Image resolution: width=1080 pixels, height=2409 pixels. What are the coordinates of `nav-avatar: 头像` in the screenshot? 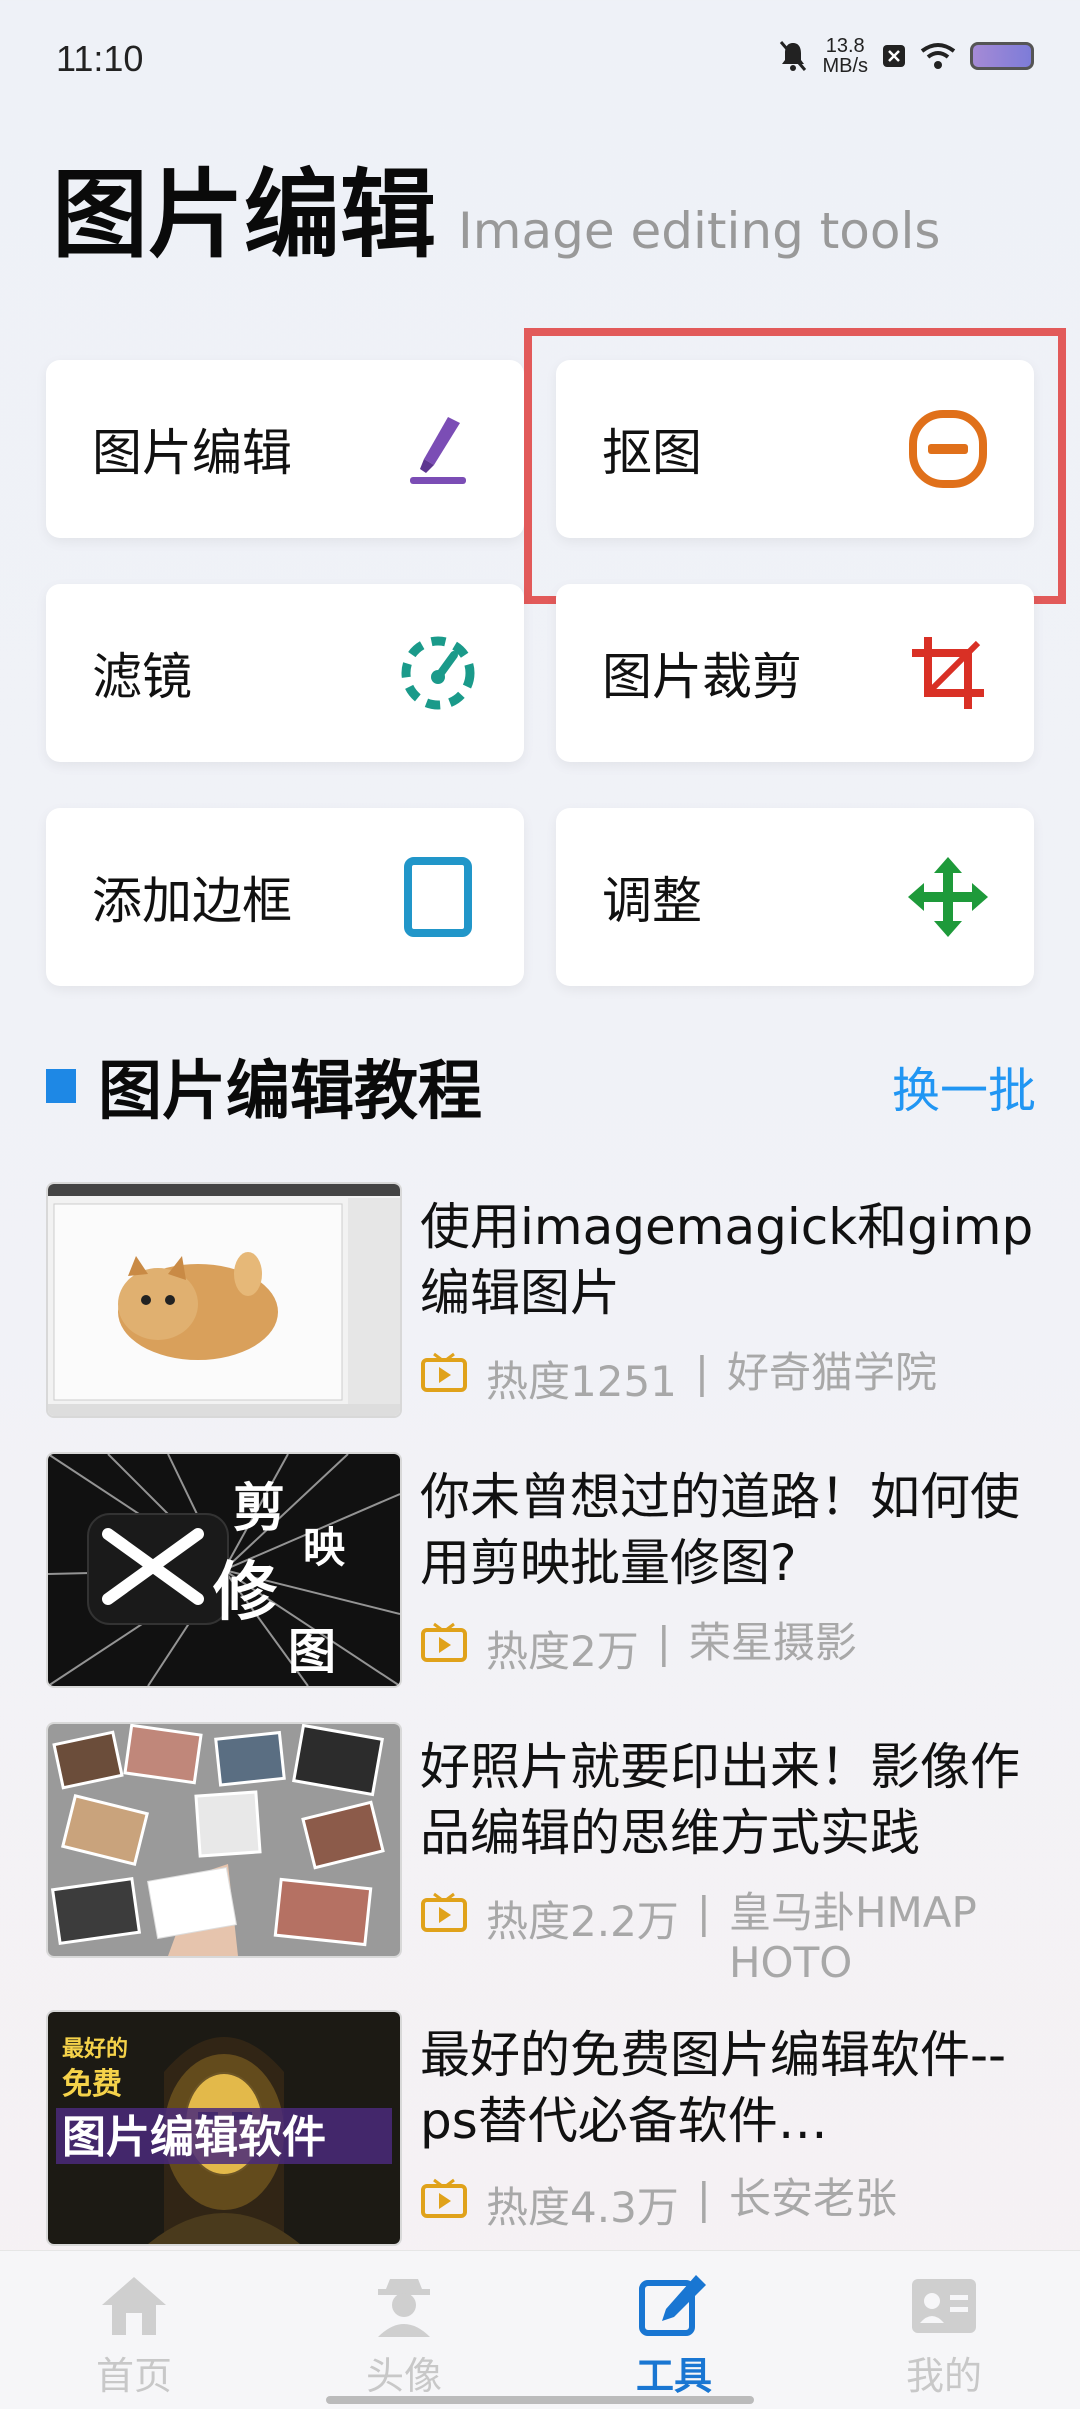 It's located at (404, 2336).